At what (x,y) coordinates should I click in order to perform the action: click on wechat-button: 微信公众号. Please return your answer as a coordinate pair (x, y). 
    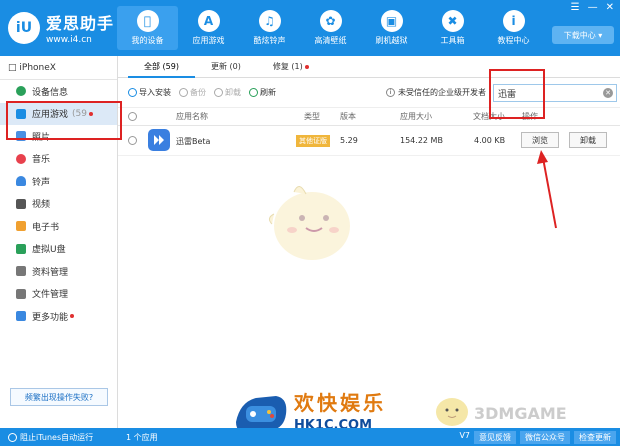
    Looking at the image, I should click on (545, 437).